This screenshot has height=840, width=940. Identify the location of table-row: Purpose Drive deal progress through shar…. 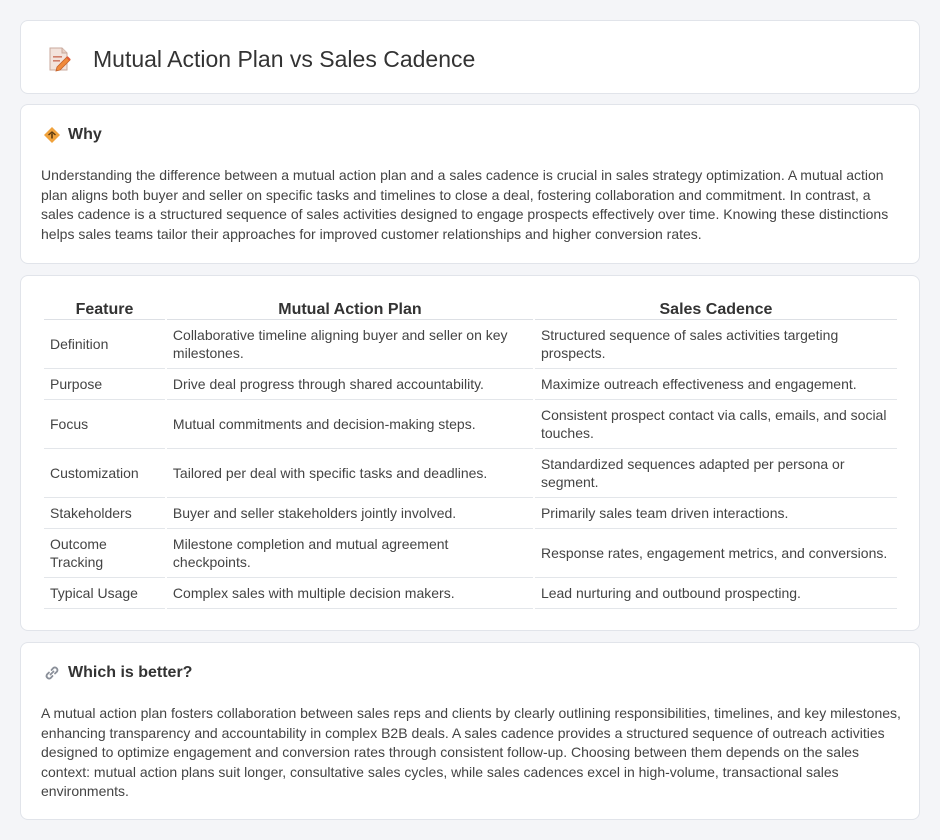
(470, 384).